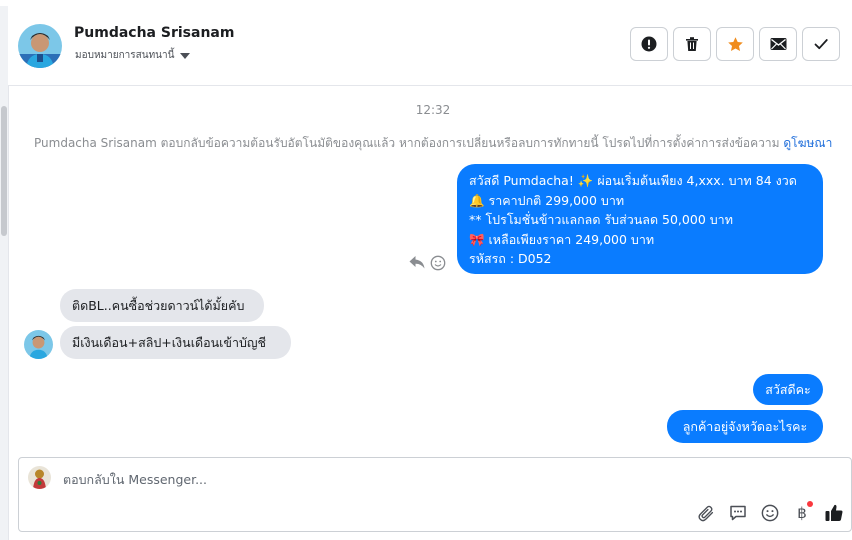  What do you see at coordinates (413, 479) in the screenshot?
I see `message-input` at bounding box center [413, 479].